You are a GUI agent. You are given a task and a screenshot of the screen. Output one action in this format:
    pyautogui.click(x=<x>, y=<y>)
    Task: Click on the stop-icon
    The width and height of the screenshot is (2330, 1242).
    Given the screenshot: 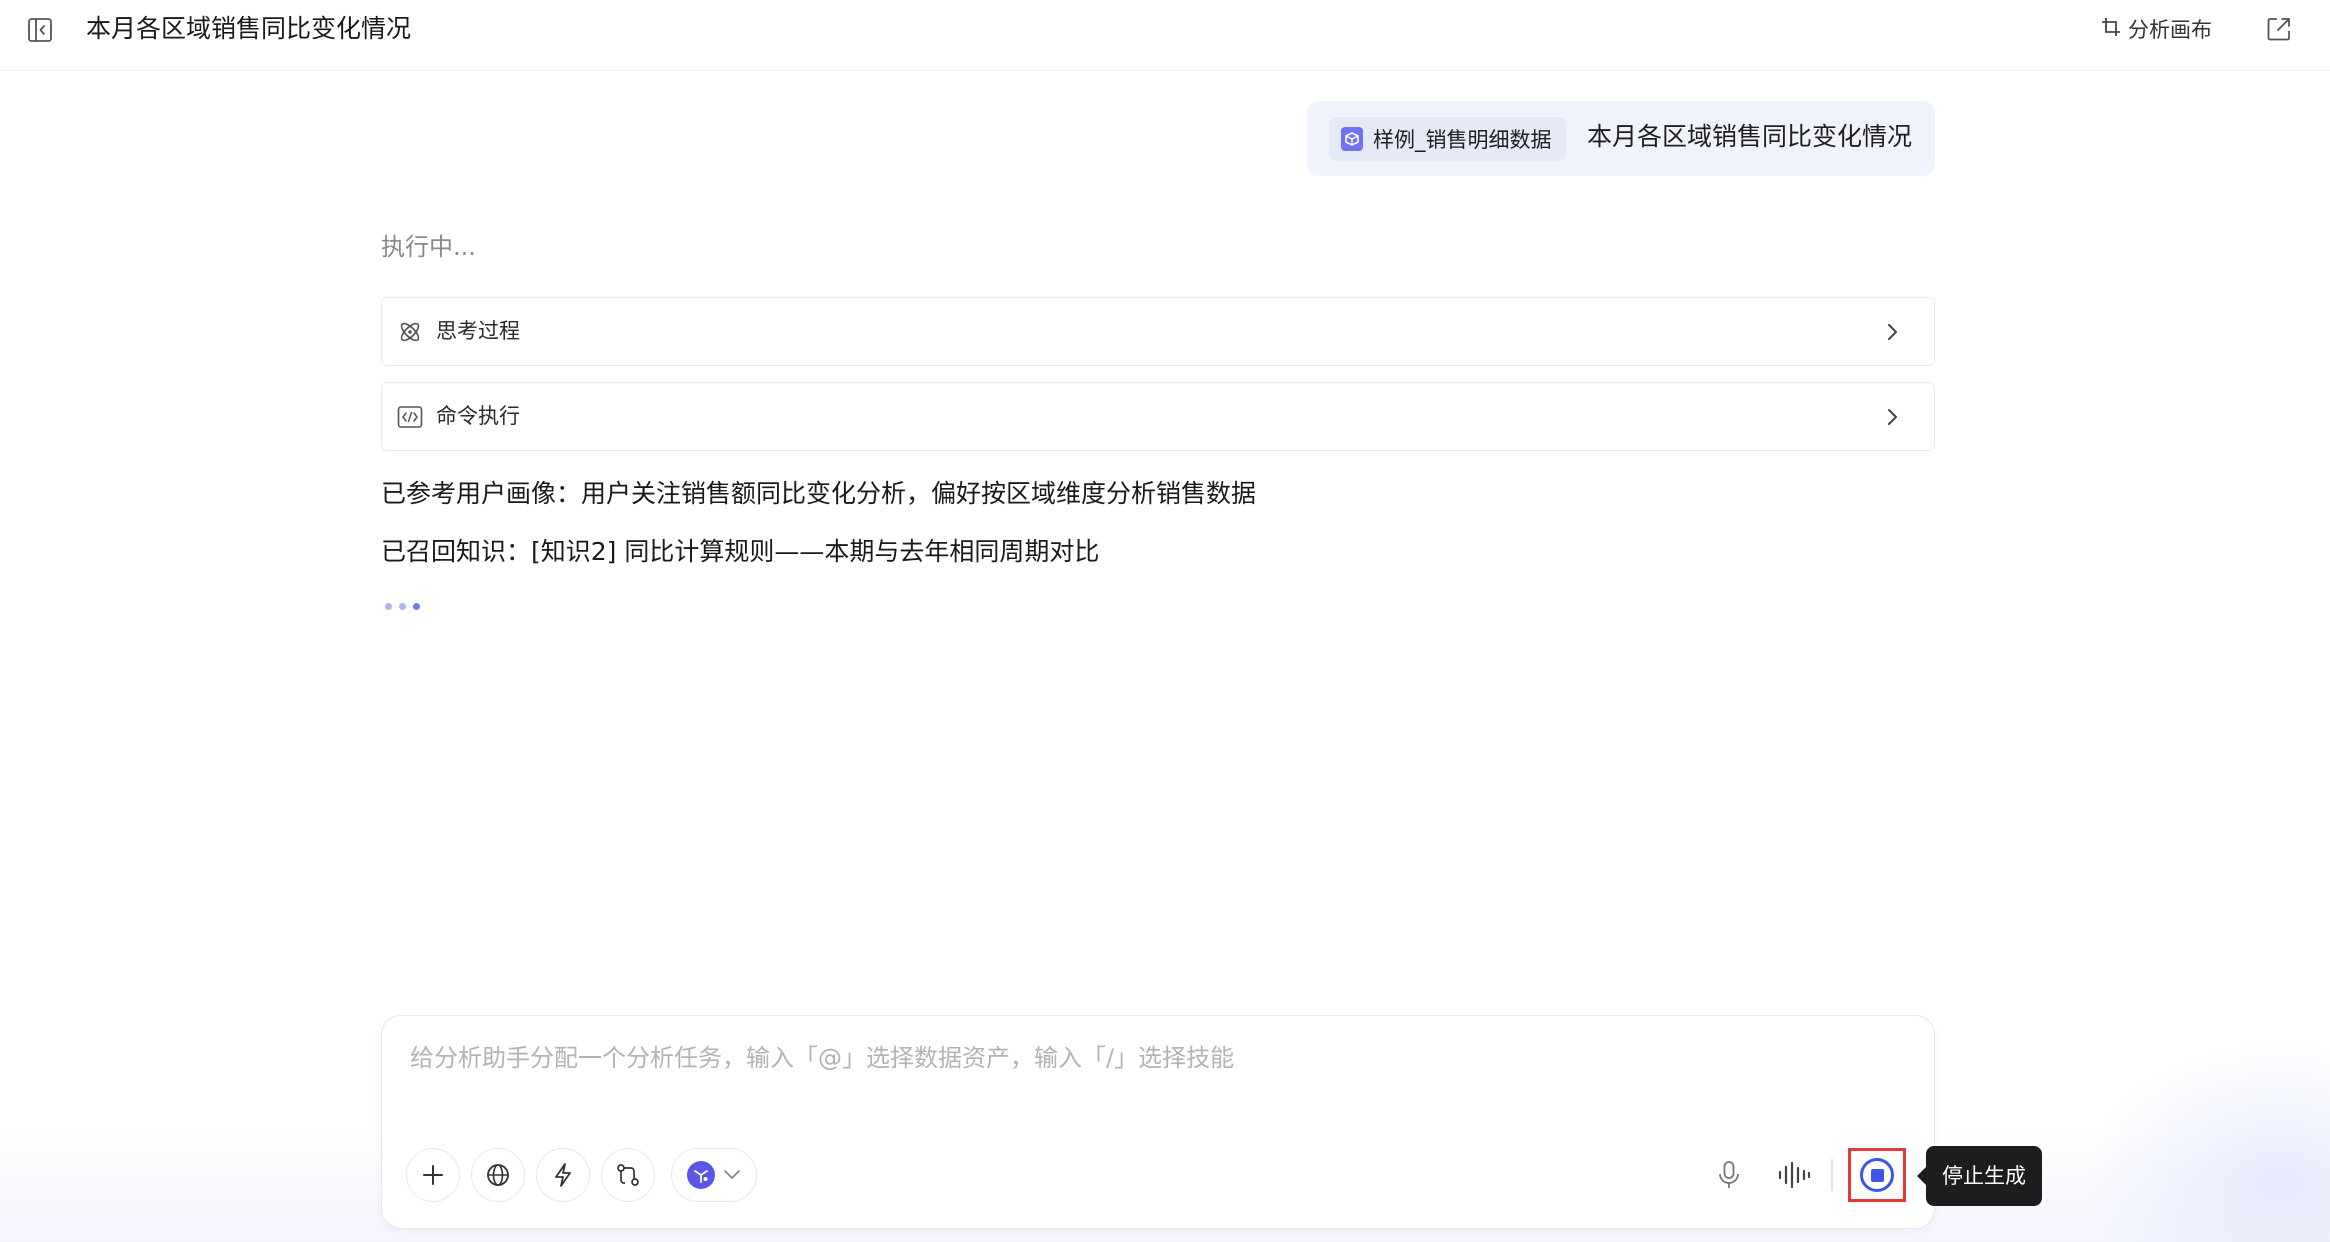 What is the action you would take?
    pyautogui.click(x=1877, y=1175)
    